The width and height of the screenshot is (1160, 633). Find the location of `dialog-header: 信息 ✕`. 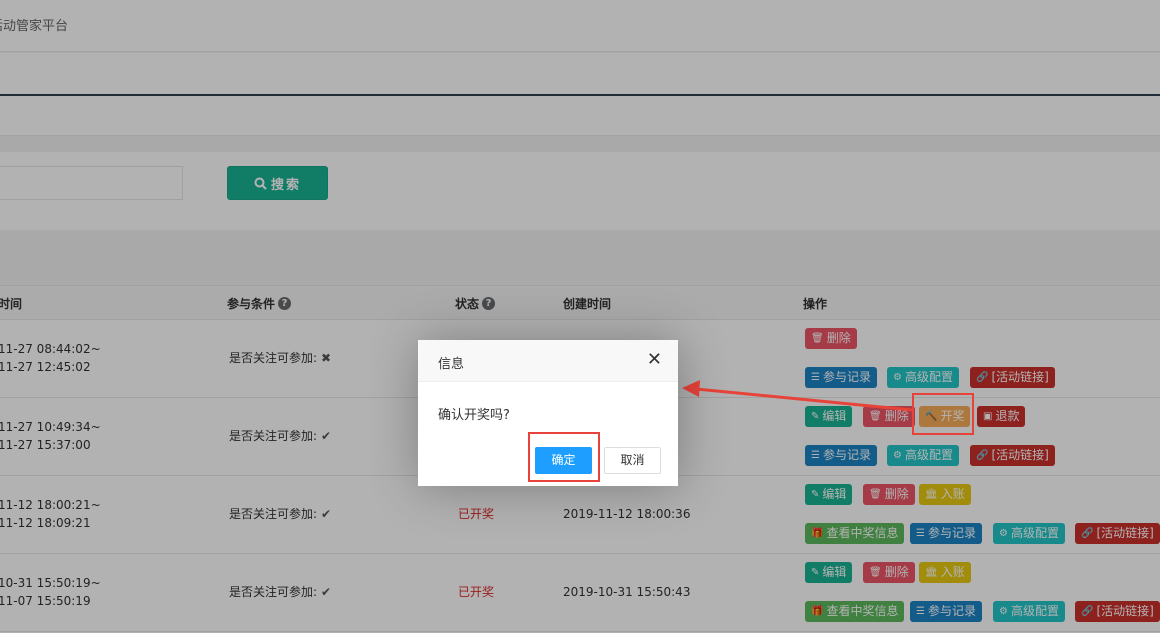

dialog-header: 信息 ✕ is located at coordinates (548, 361).